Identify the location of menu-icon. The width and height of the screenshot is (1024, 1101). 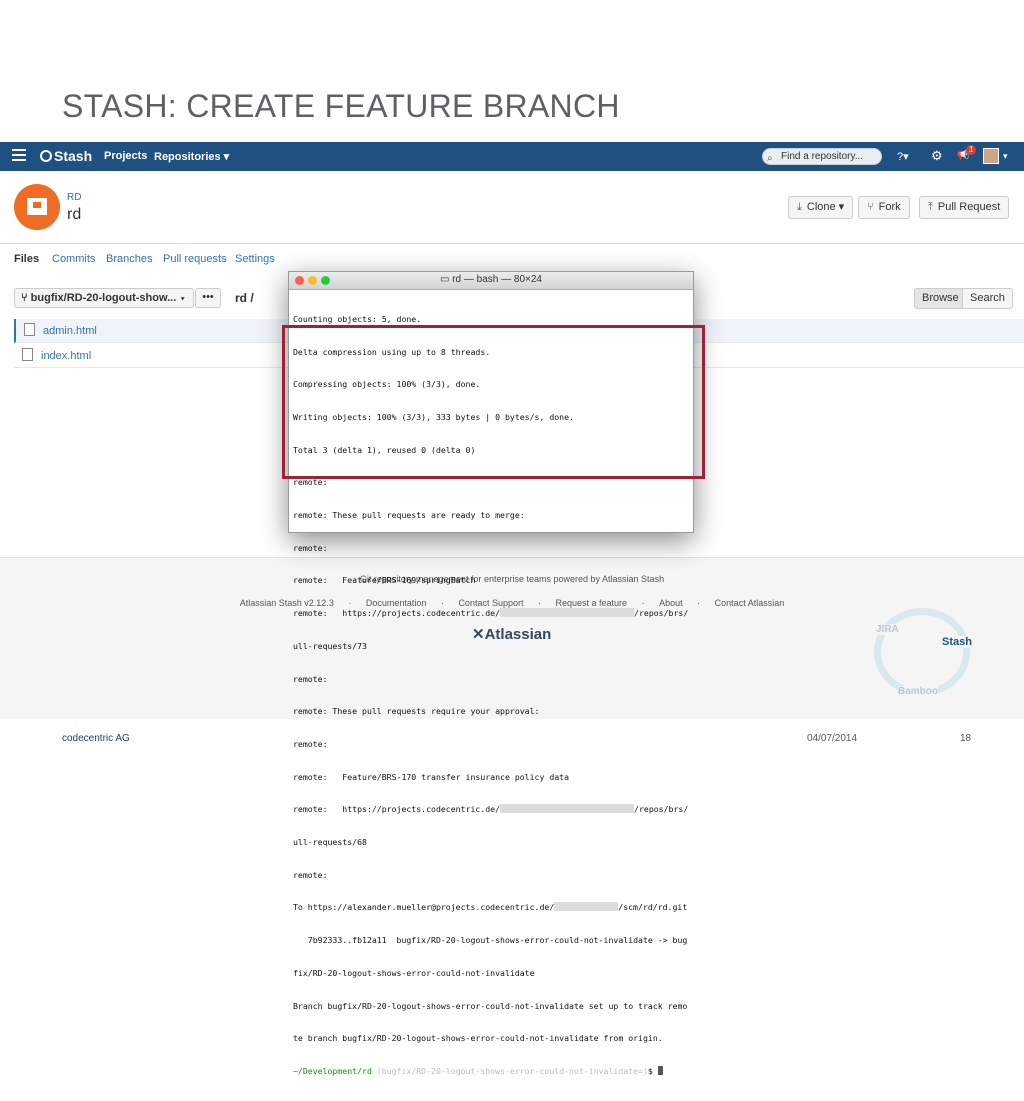
(19, 155).